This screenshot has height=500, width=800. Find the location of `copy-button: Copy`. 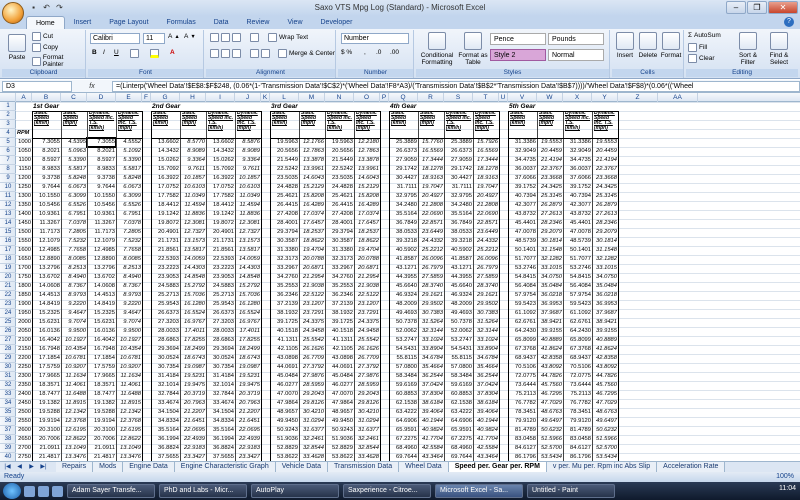

copy-button: Copy is located at coordinates (45, 47).